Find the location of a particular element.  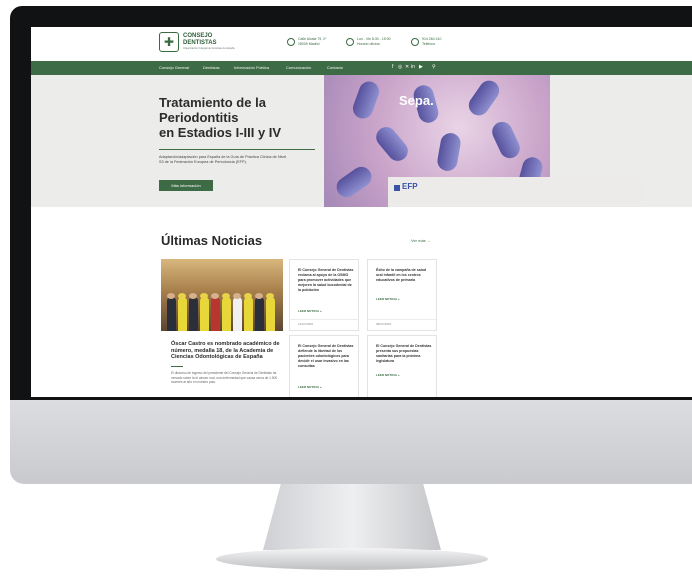

more-info-button: Más información is located at coordinates (186, 185).